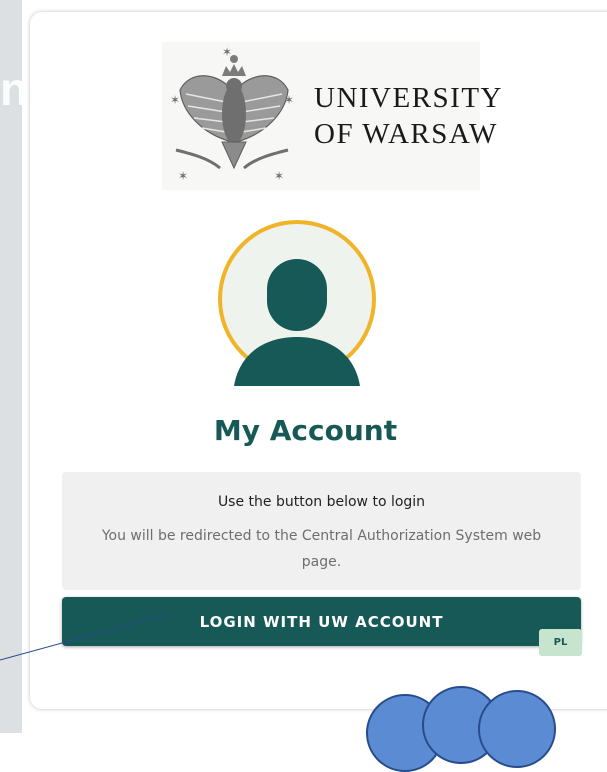 Image resolution: width=607 pixels, height=772 pixels. Describe the element at coordinates (406, 134) in the screenshot. I see `logo-text-line2: OF WARSAW` at that location.